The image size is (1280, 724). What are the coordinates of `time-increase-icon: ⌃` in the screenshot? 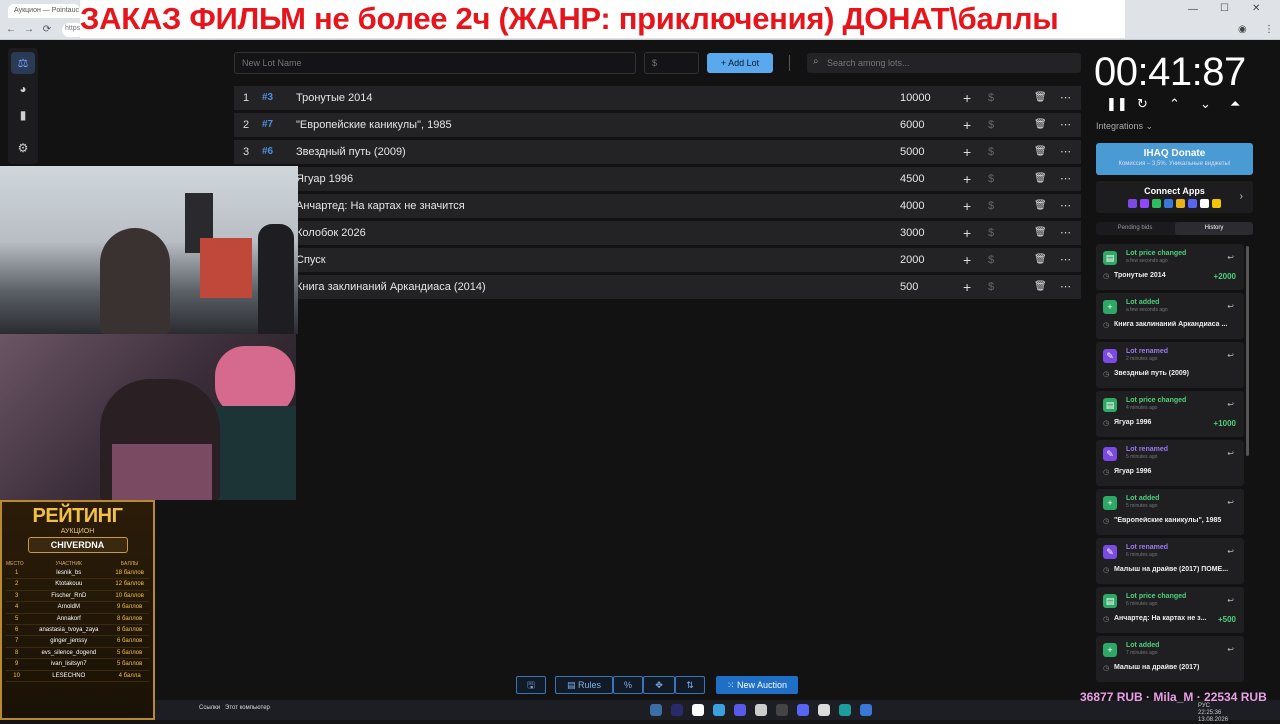 It's located at (1174, 104).